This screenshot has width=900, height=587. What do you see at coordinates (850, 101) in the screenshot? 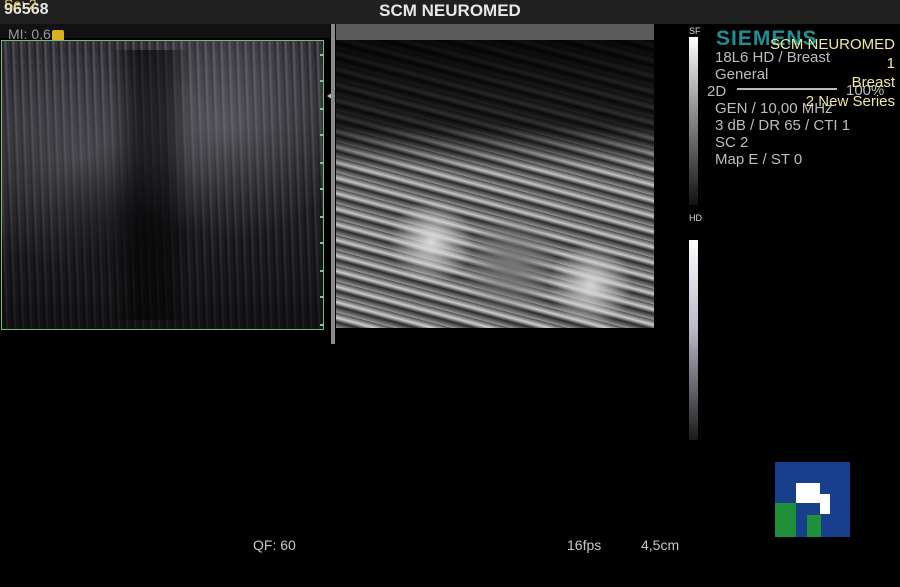
I see `series-name: 2 New Series` at bounding box center [850, 101].